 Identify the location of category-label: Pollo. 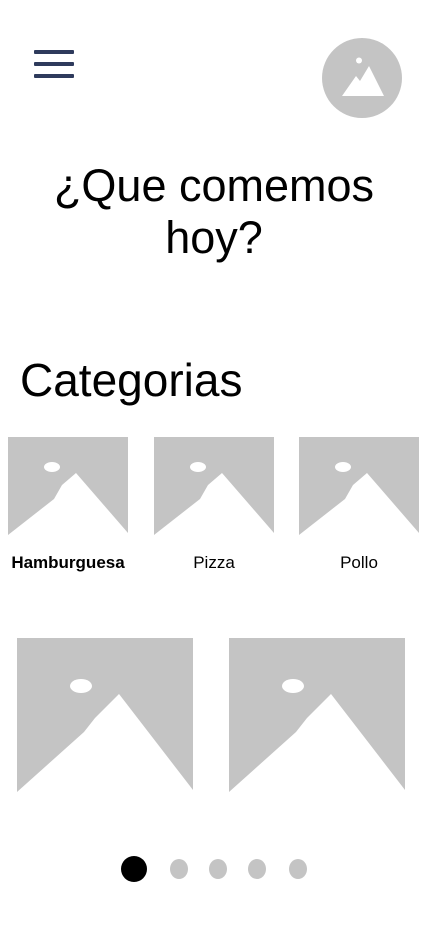
(359, 562).